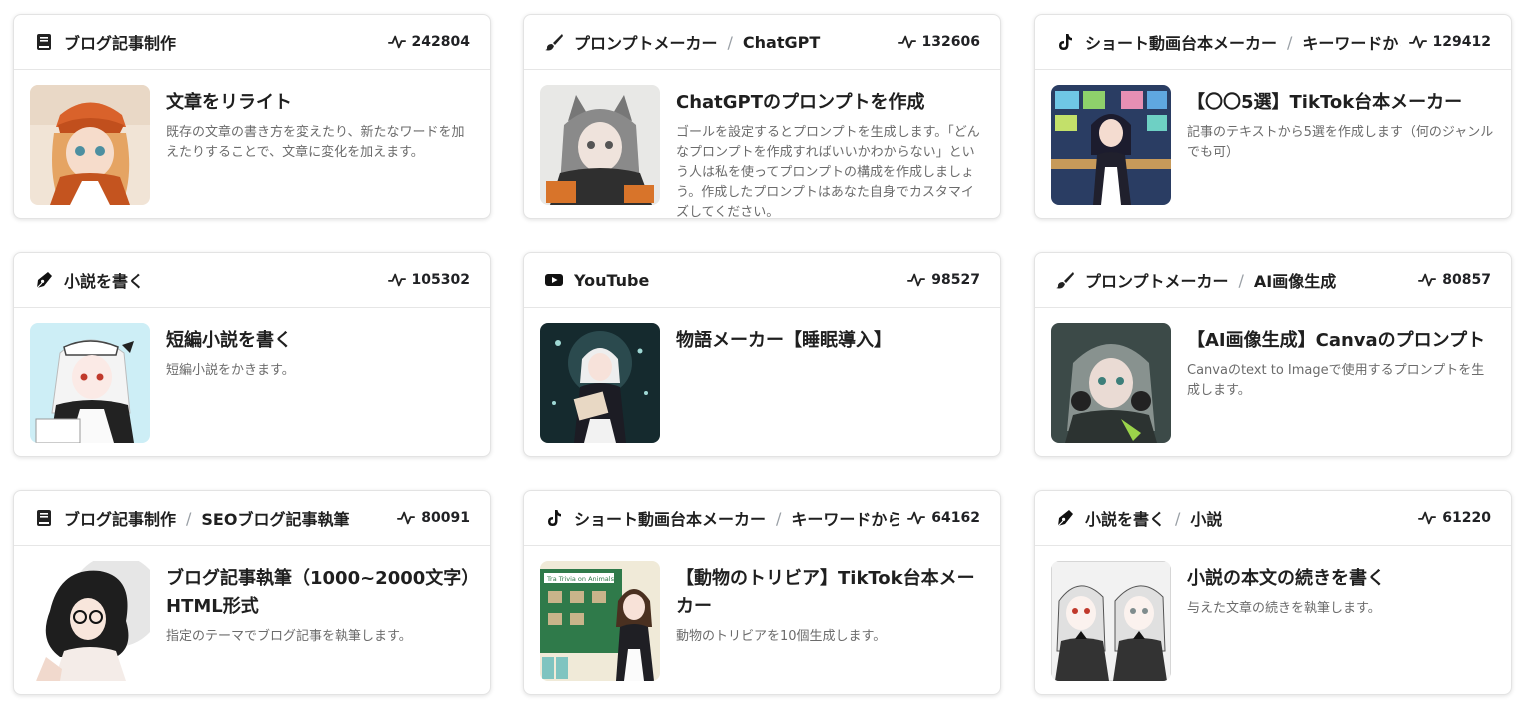  Describe the element at coordinates (1247, 518) in the screenshot. I see `breadcrumb: 小説を書く / 小説` at that location.